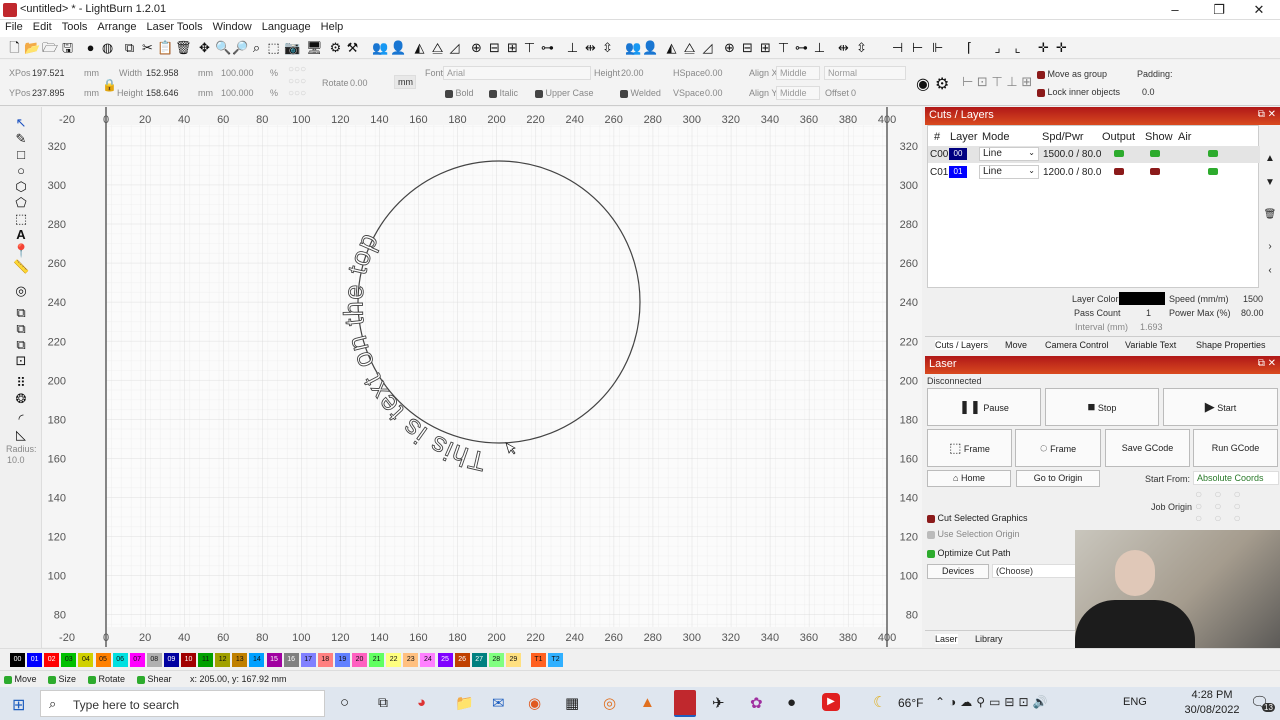  I want to click on rotate-icon: ◿, so click(454, 47).